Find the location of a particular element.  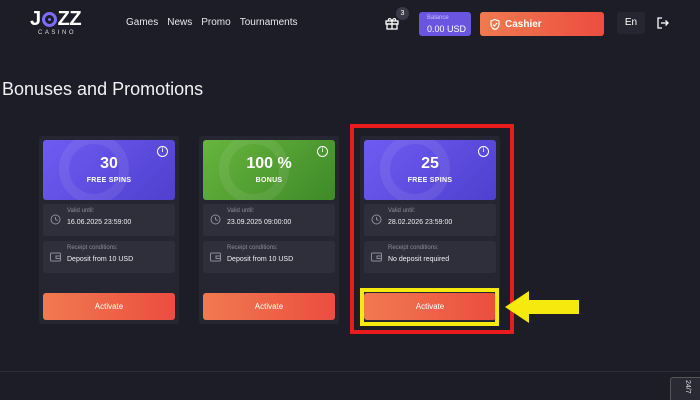

nav-games: Games is located at coordinates (142, 22).